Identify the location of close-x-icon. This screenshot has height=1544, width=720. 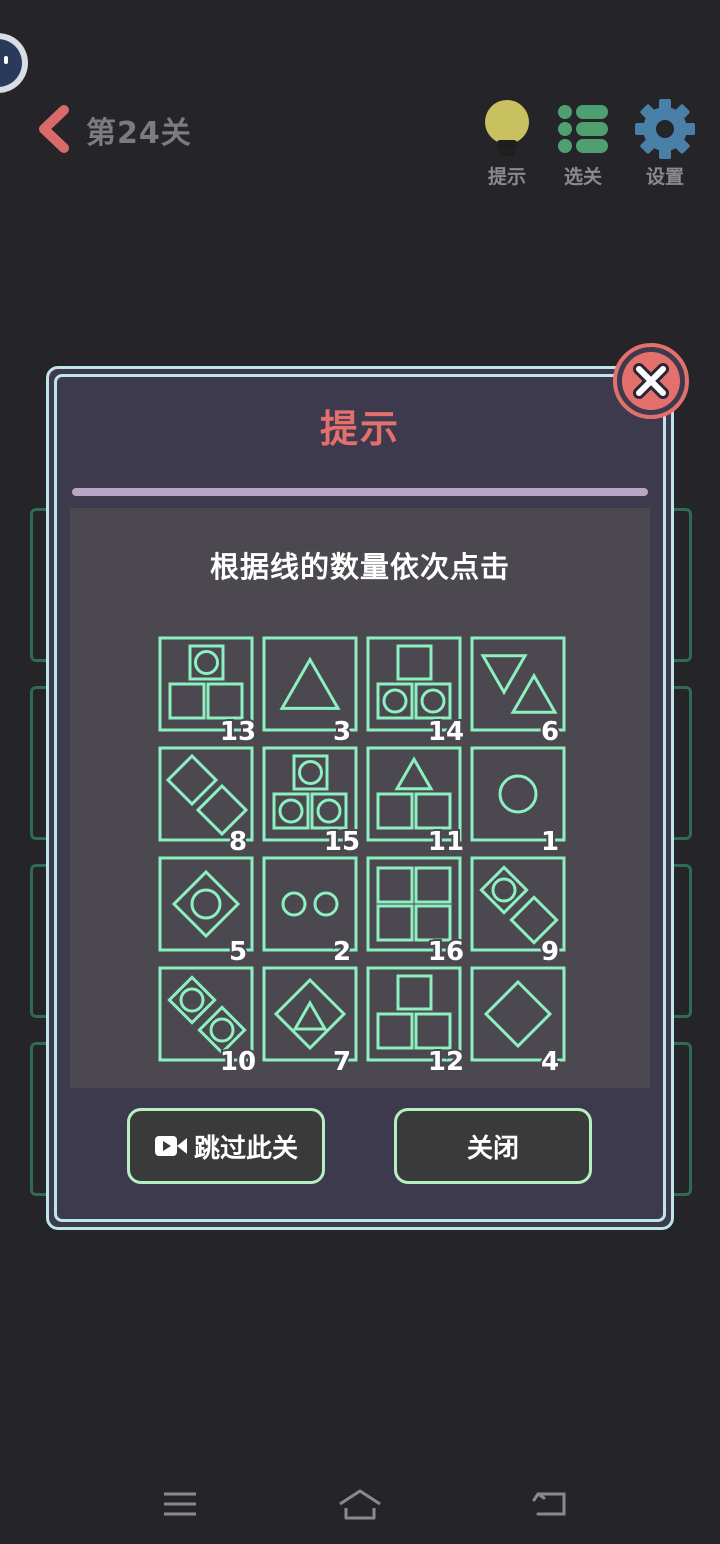
(651, 381).